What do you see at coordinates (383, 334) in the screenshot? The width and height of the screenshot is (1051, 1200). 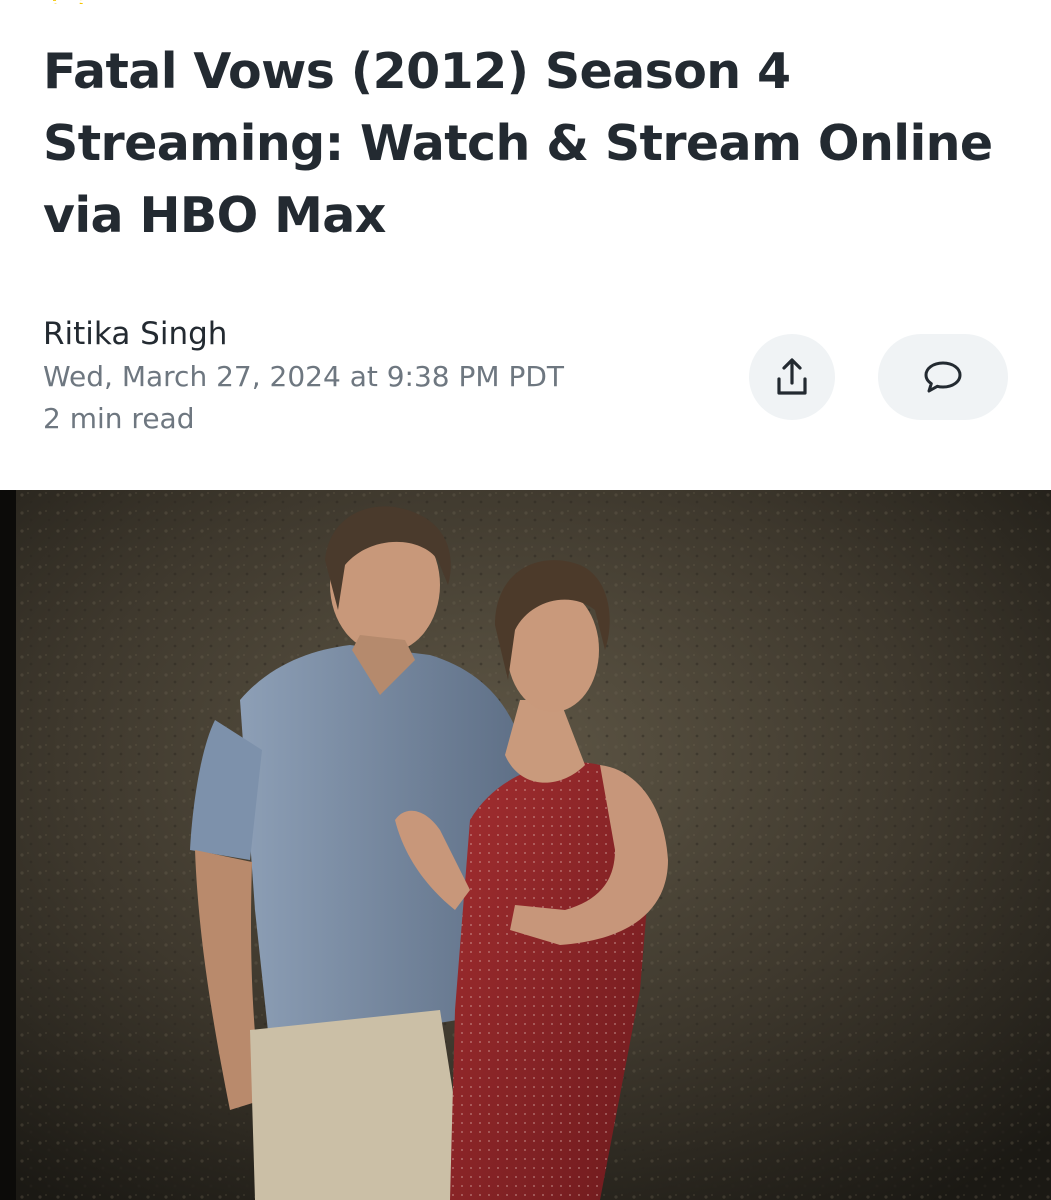 I see `author-name: Ritika Singh` at bounding box center [383, 334].